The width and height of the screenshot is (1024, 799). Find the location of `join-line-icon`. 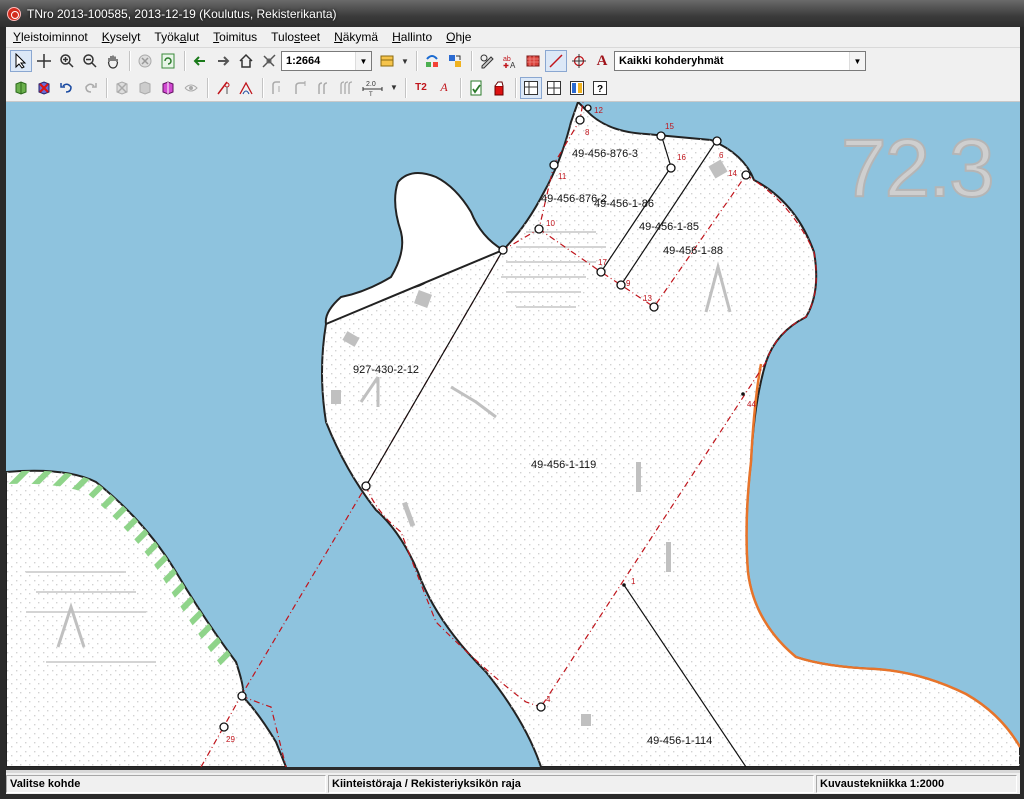

join-line-icon is located at coordinates (301, 88).